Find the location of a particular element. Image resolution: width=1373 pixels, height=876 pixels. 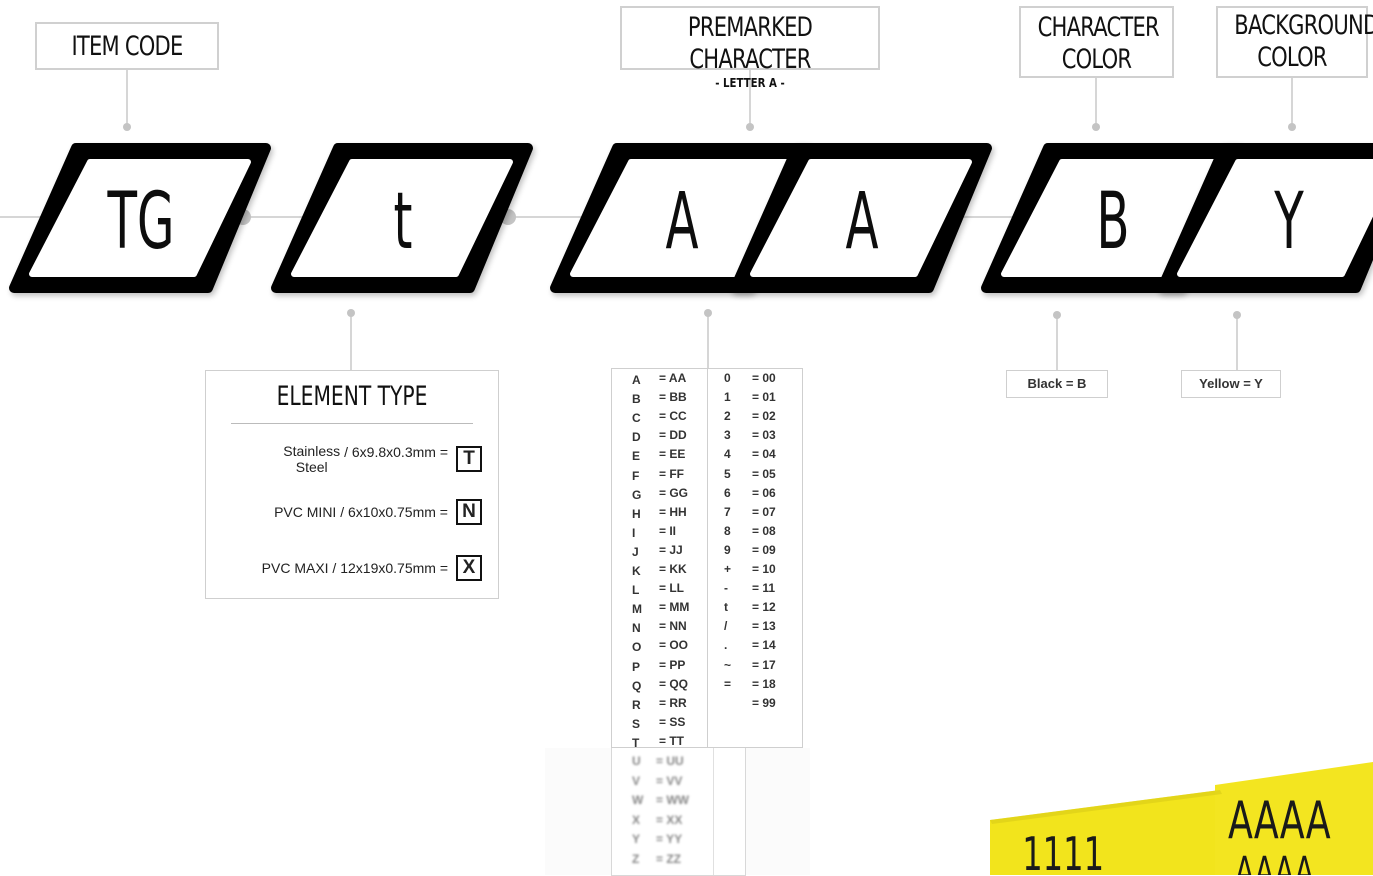

code-tile-item-code: TG is located at coordinates (140, 218).